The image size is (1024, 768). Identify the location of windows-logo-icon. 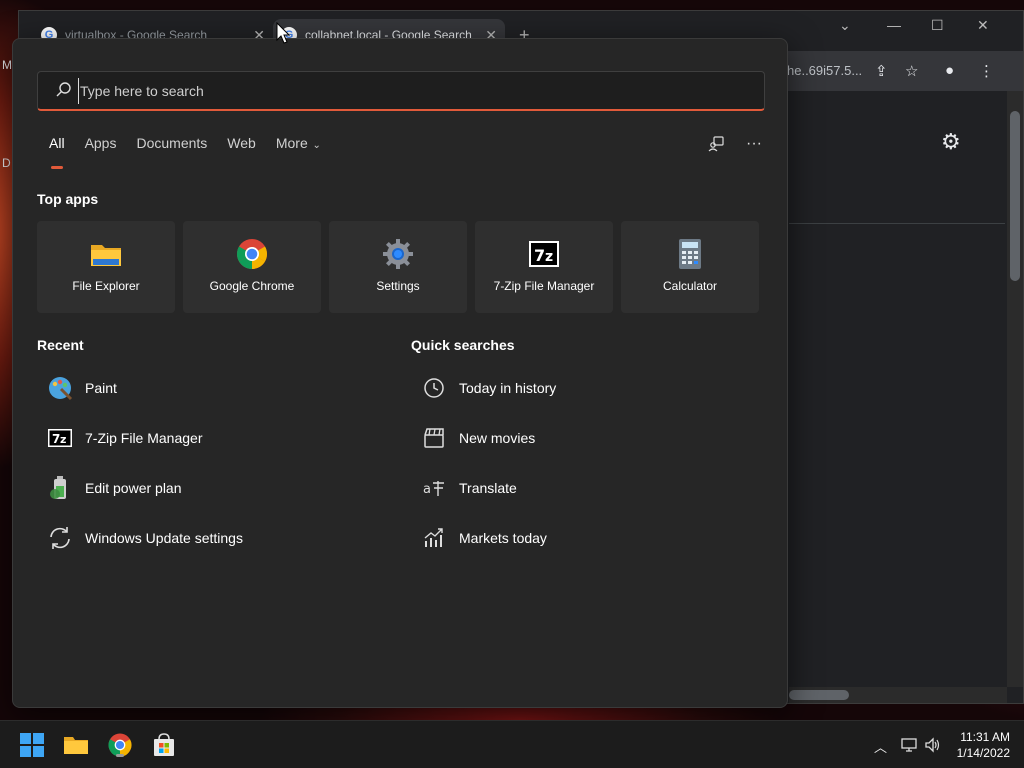
(32, 745).